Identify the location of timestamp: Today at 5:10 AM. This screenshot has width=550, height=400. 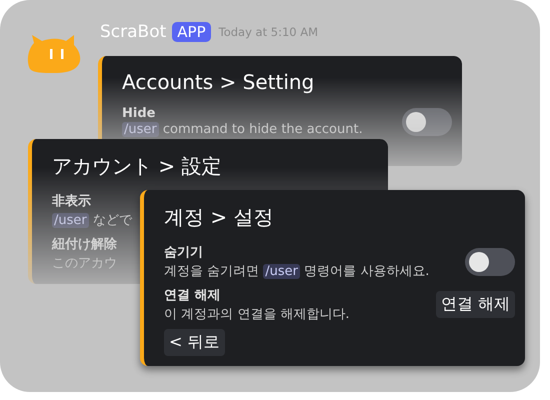
(268, 32).